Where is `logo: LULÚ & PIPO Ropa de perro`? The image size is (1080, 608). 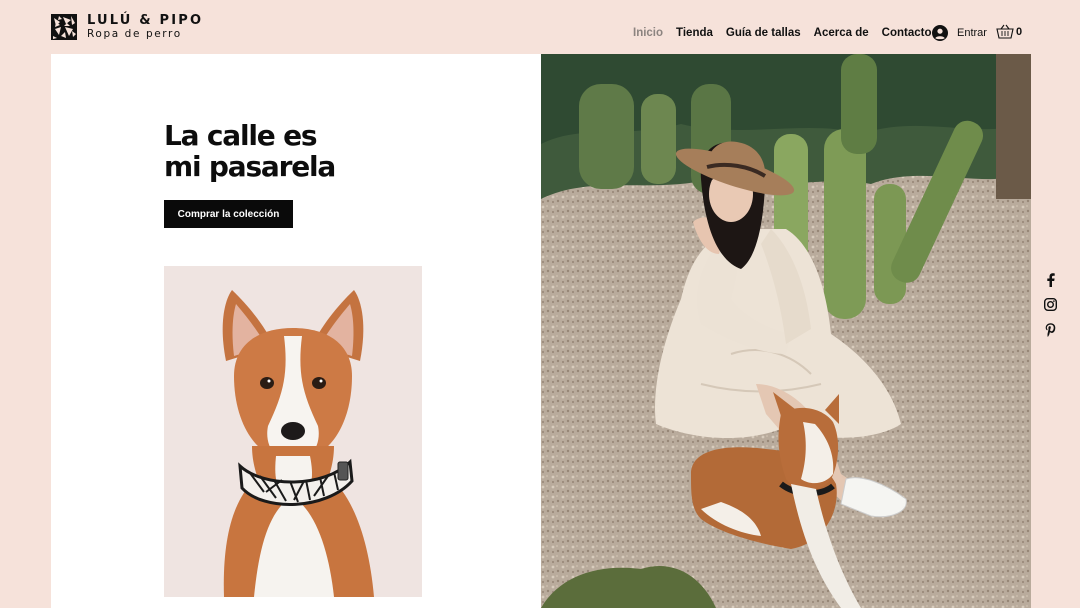
logo: LULÚ & PIPO Ropa de perro is located at coordinates (127, 27).